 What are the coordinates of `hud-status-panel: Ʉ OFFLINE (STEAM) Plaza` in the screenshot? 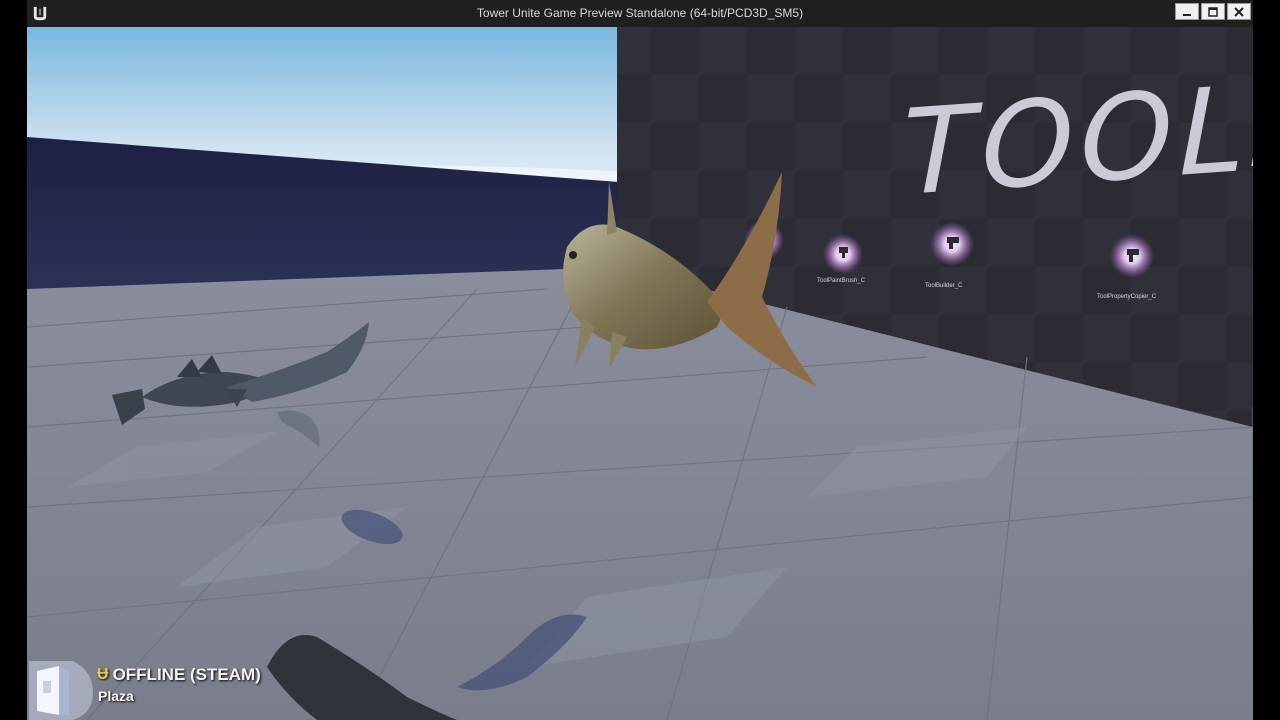 It's located at (167, 690).